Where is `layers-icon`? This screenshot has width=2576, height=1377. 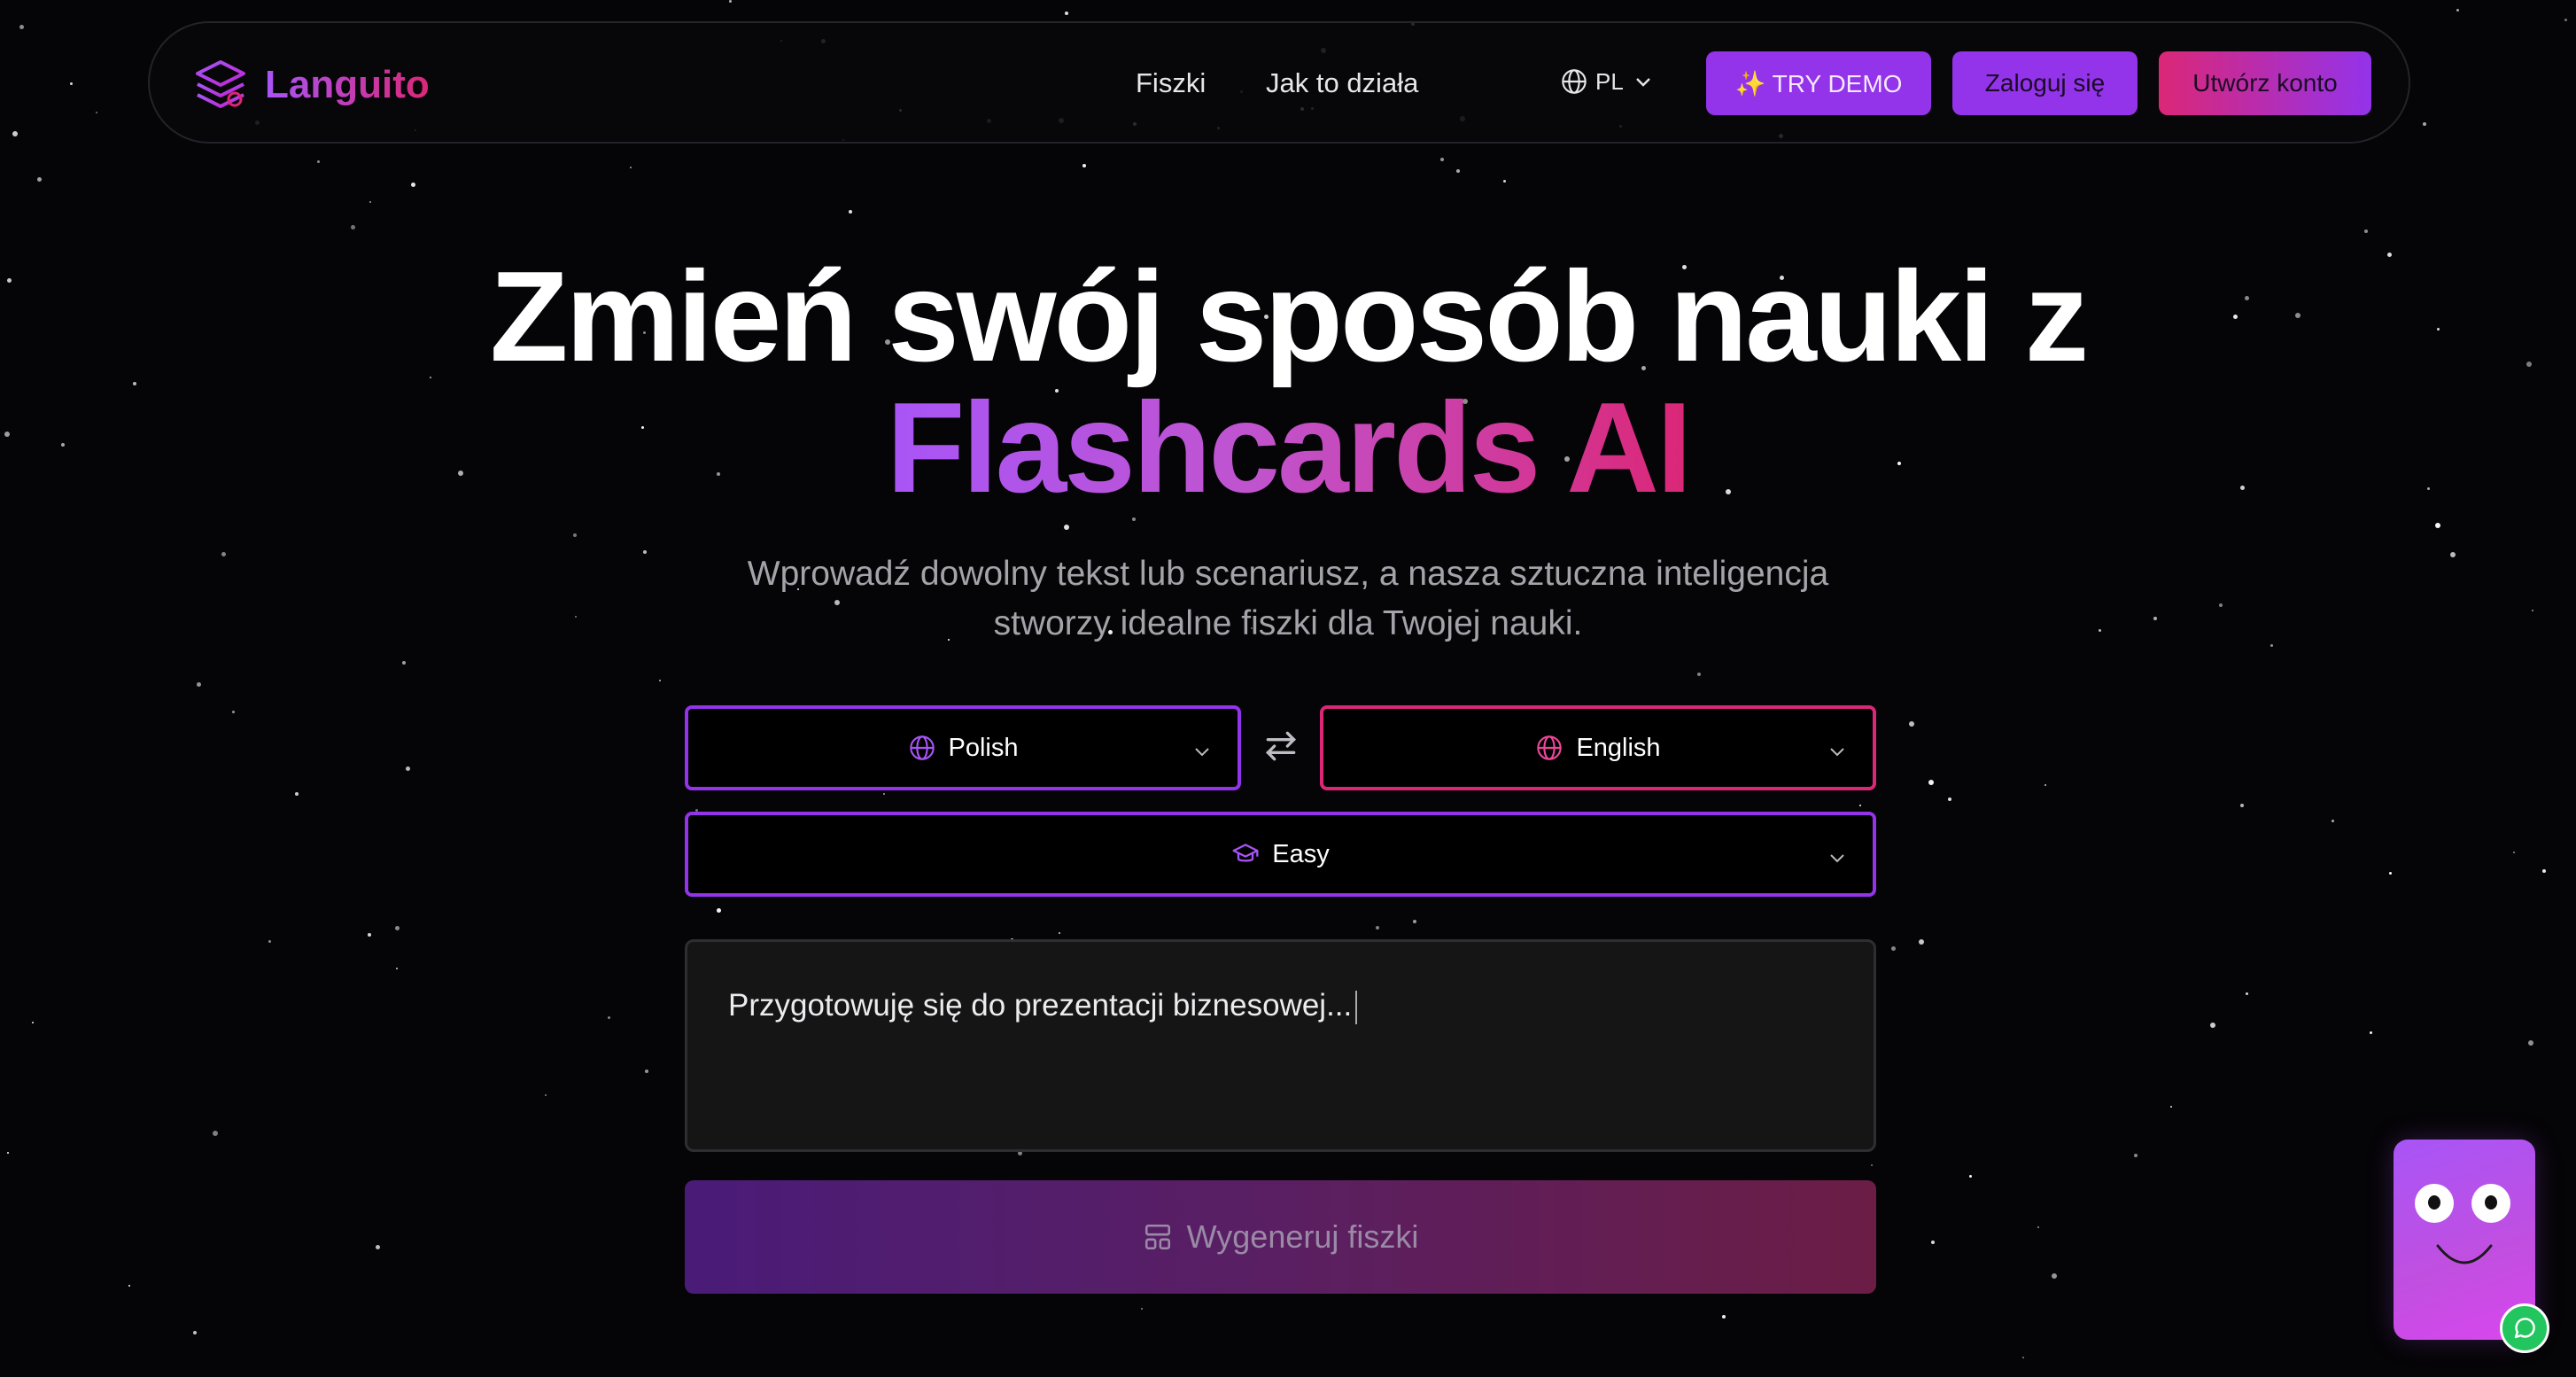
layers-icon is located at coordinates (220, 84).